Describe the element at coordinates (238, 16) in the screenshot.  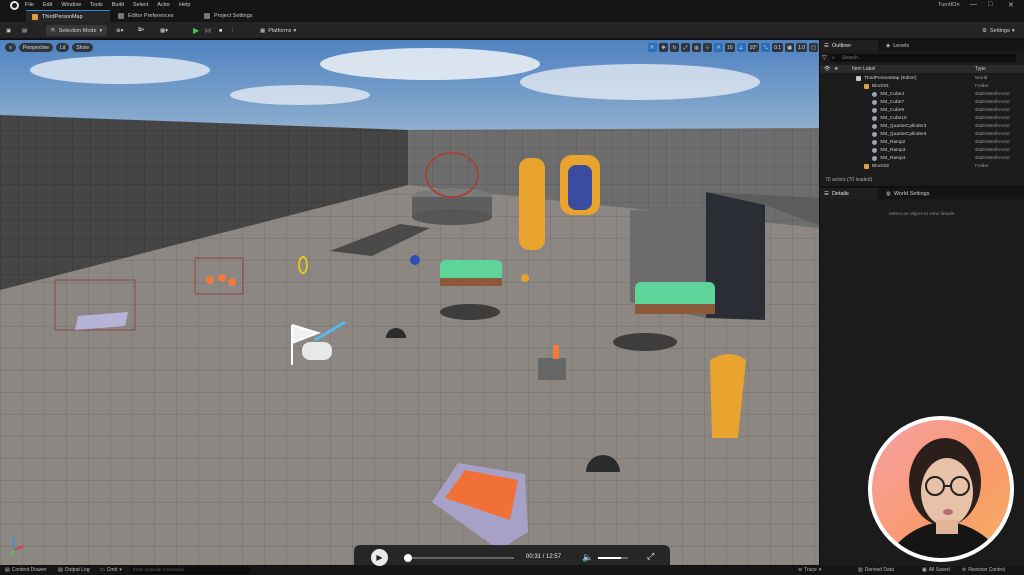
I see `tab-project-settings: Project Settings` at that location.